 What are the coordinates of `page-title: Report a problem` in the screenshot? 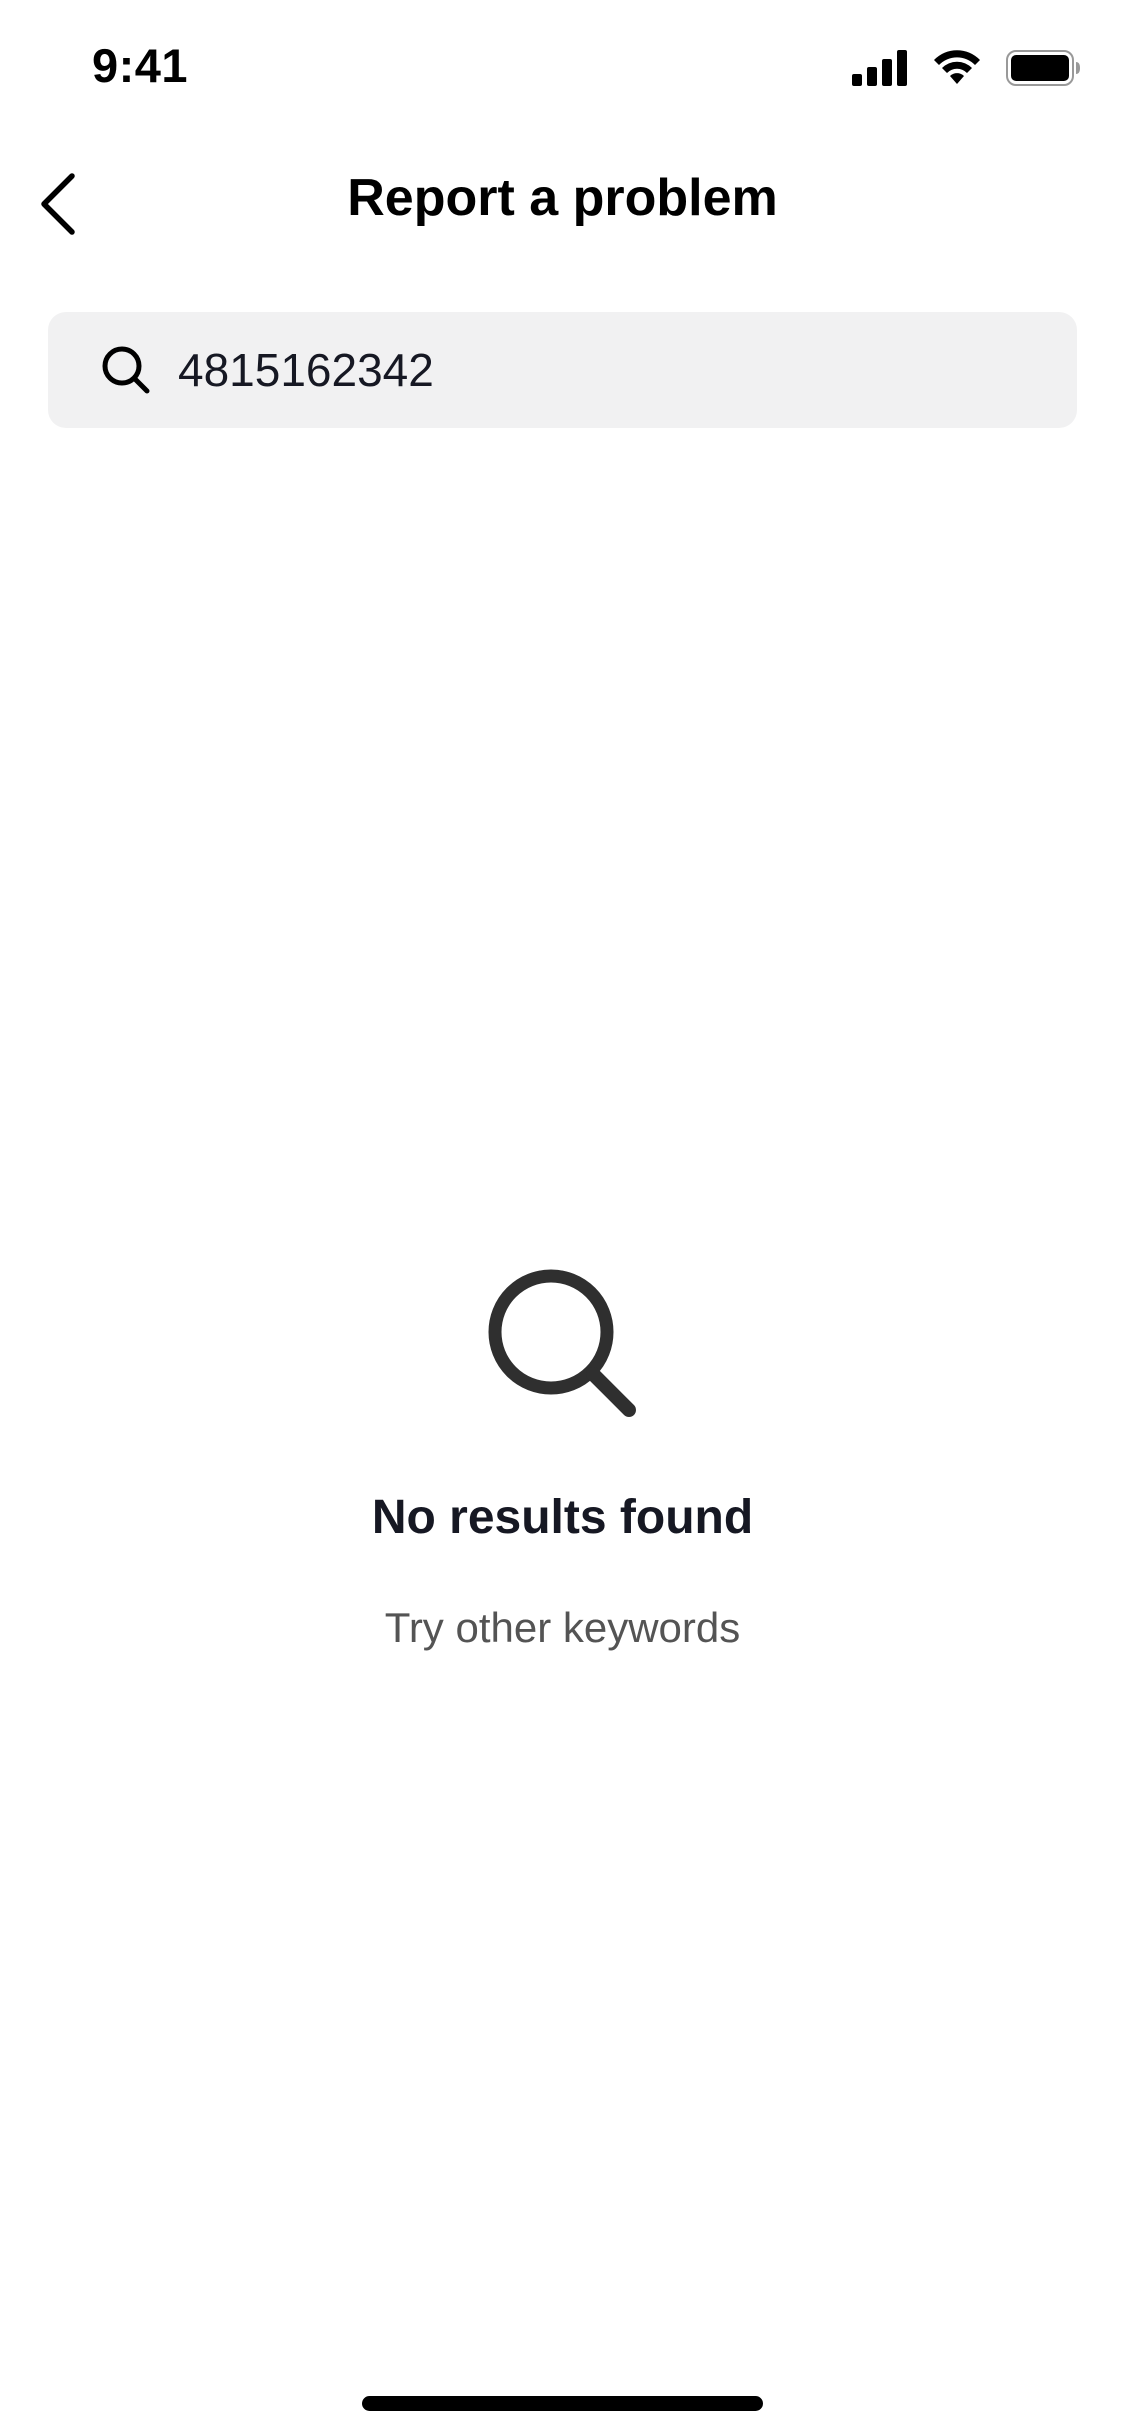 It's located at (562, 198).